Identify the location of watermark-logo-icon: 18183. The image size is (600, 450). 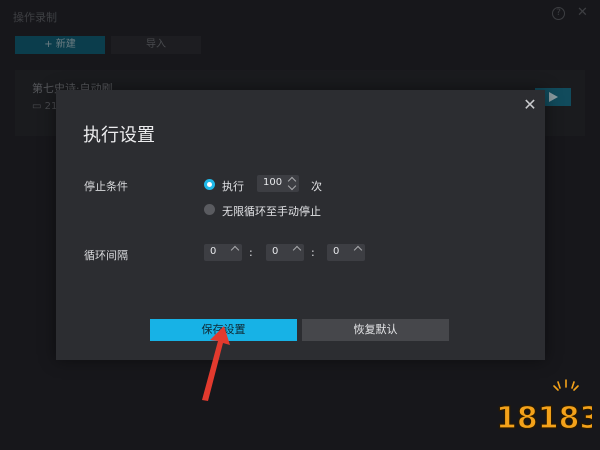
(543, 407).